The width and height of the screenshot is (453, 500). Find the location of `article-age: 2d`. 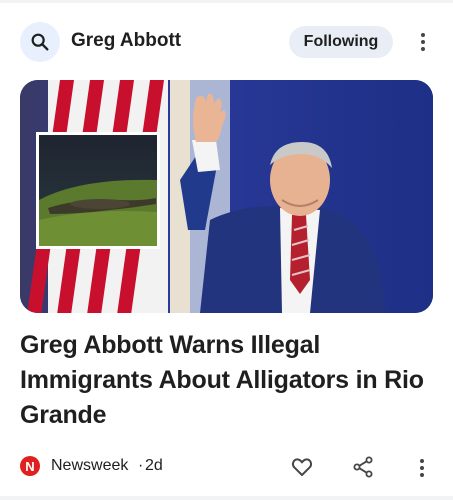

article-age: 2d is located at coordinates (154, 465).